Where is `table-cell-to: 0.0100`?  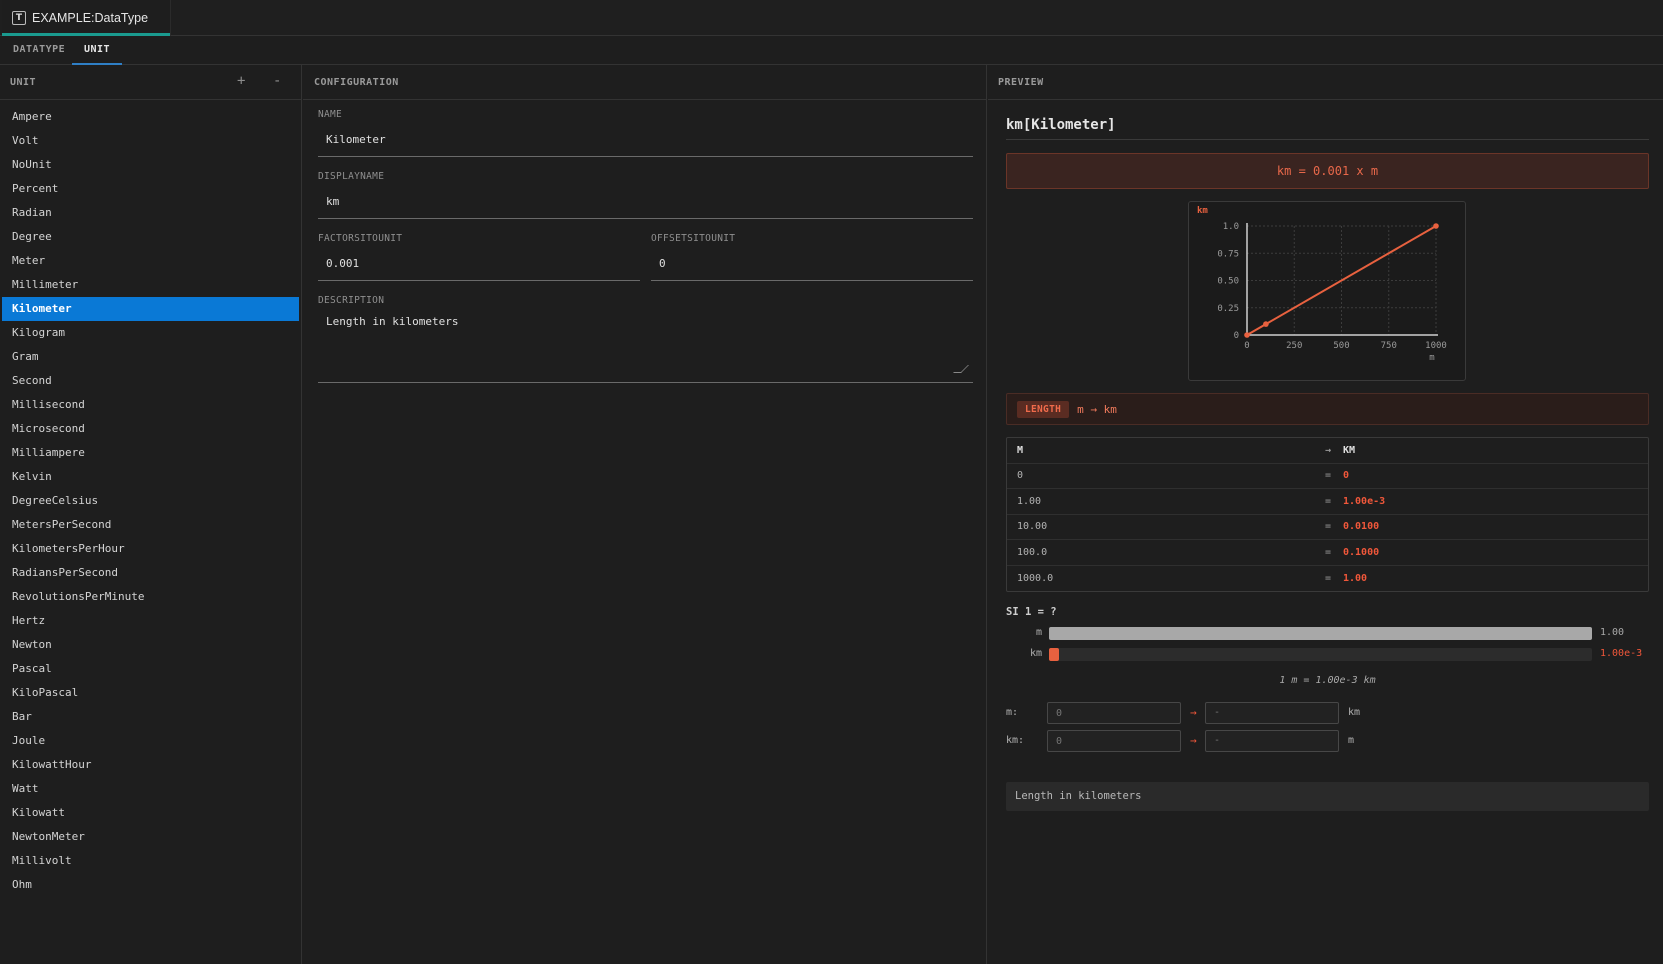 table-cell-to: 0.0100 is located at coordinates (1361, 527).